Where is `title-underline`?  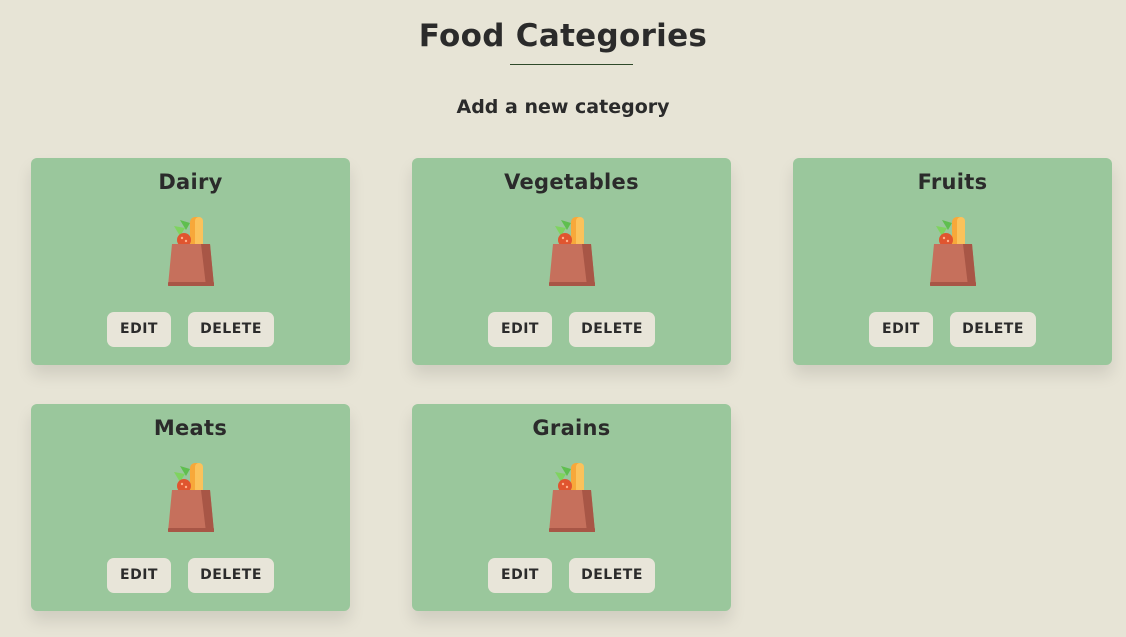 title-underline is located at coordinates (571, 64).